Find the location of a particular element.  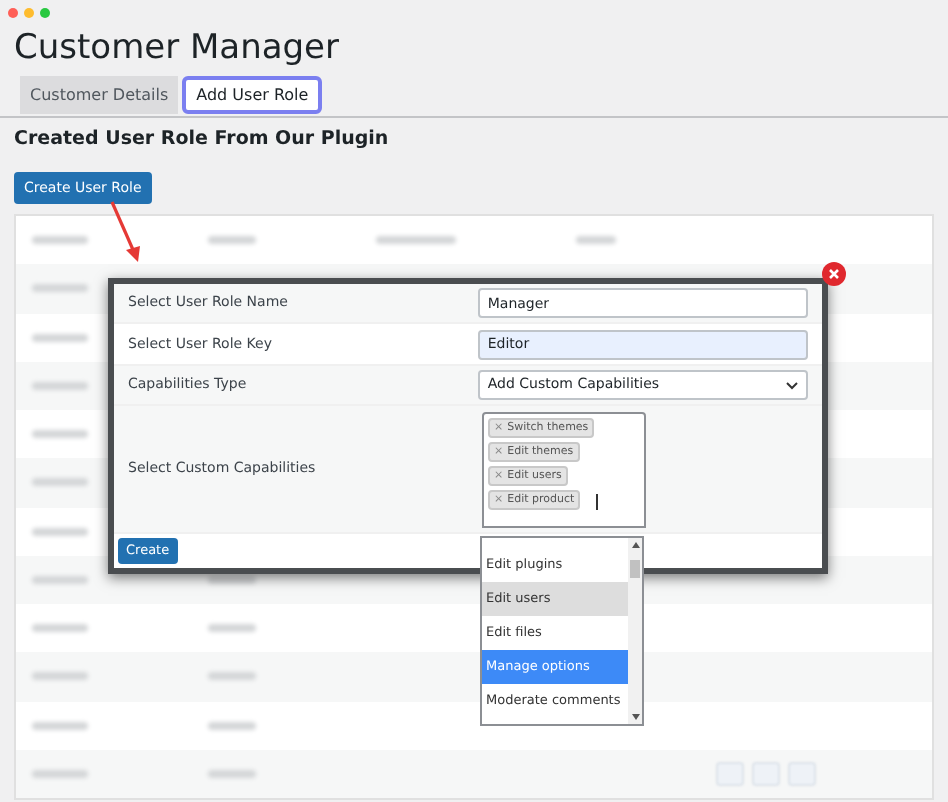

chevron-down-icon is located at coordinates (792, 385).